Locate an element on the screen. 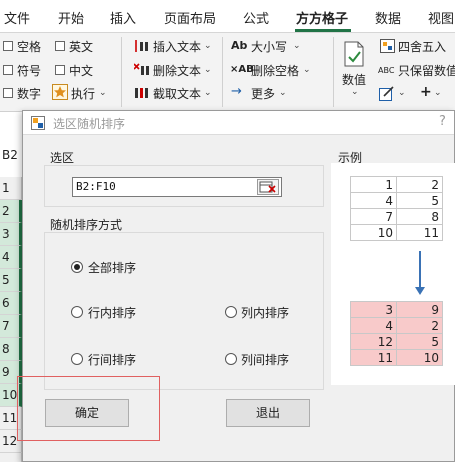 This screenshot has height=462, width=455. row-header: 5 is located at coordinates (11, 280).